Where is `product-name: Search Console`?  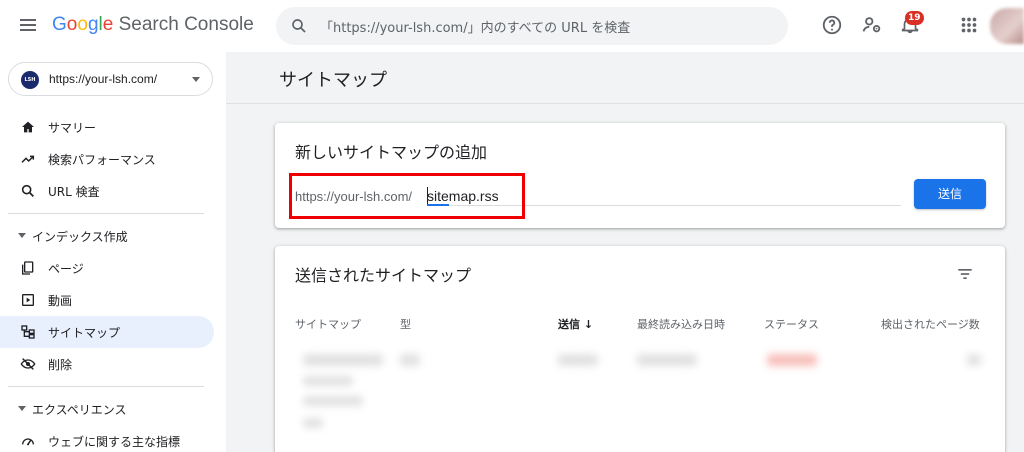
product-name: Search Console is located at coordinates (186, 24).